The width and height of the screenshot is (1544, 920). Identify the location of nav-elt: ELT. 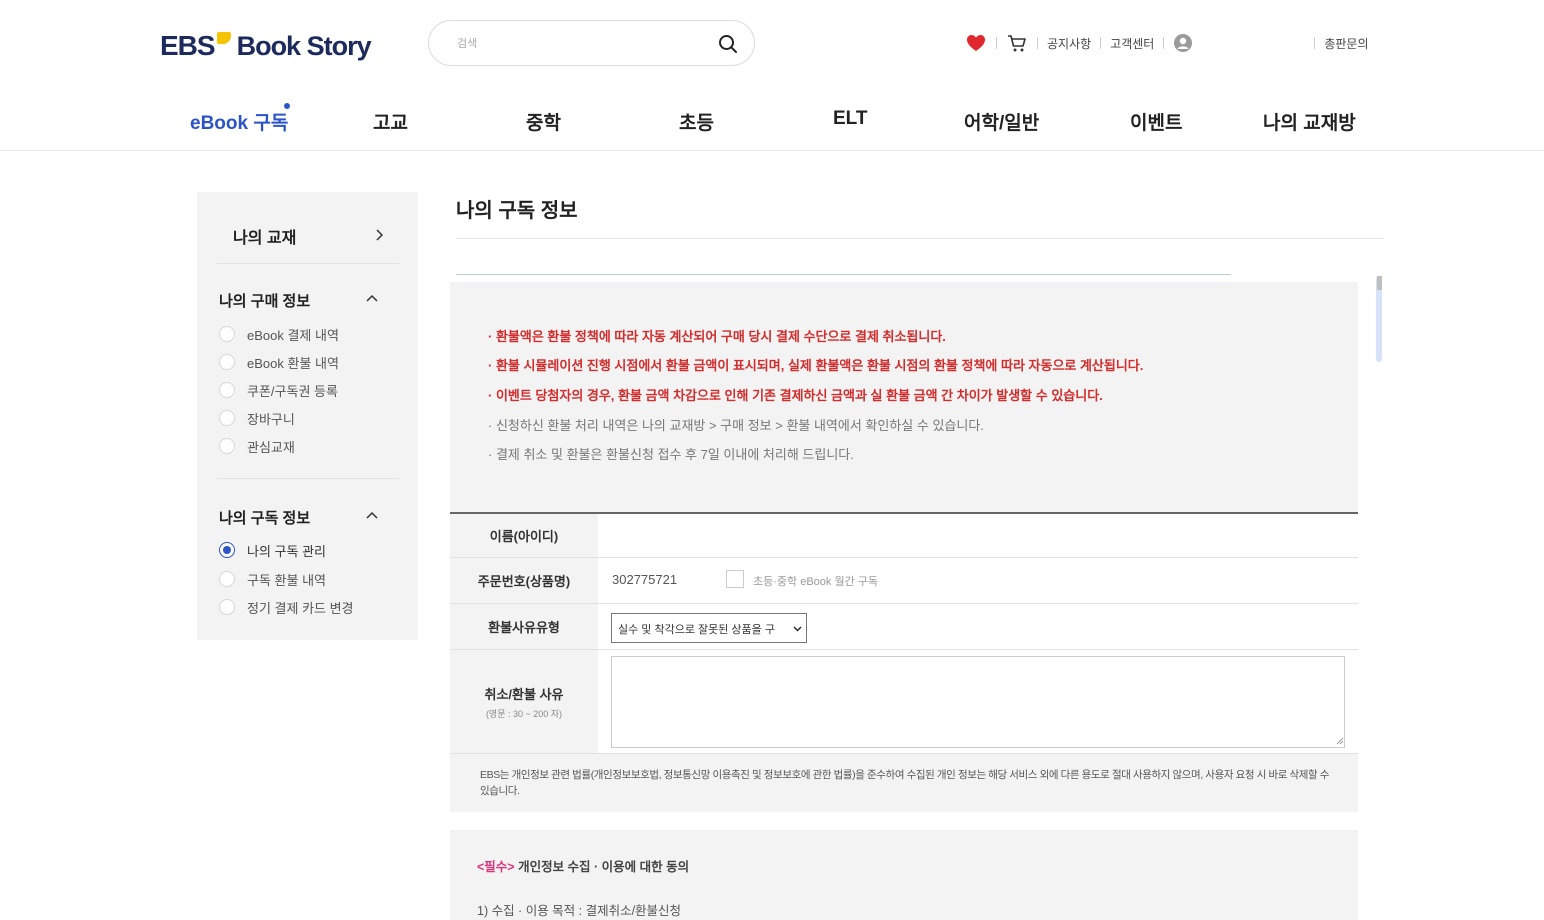
(850, 119).